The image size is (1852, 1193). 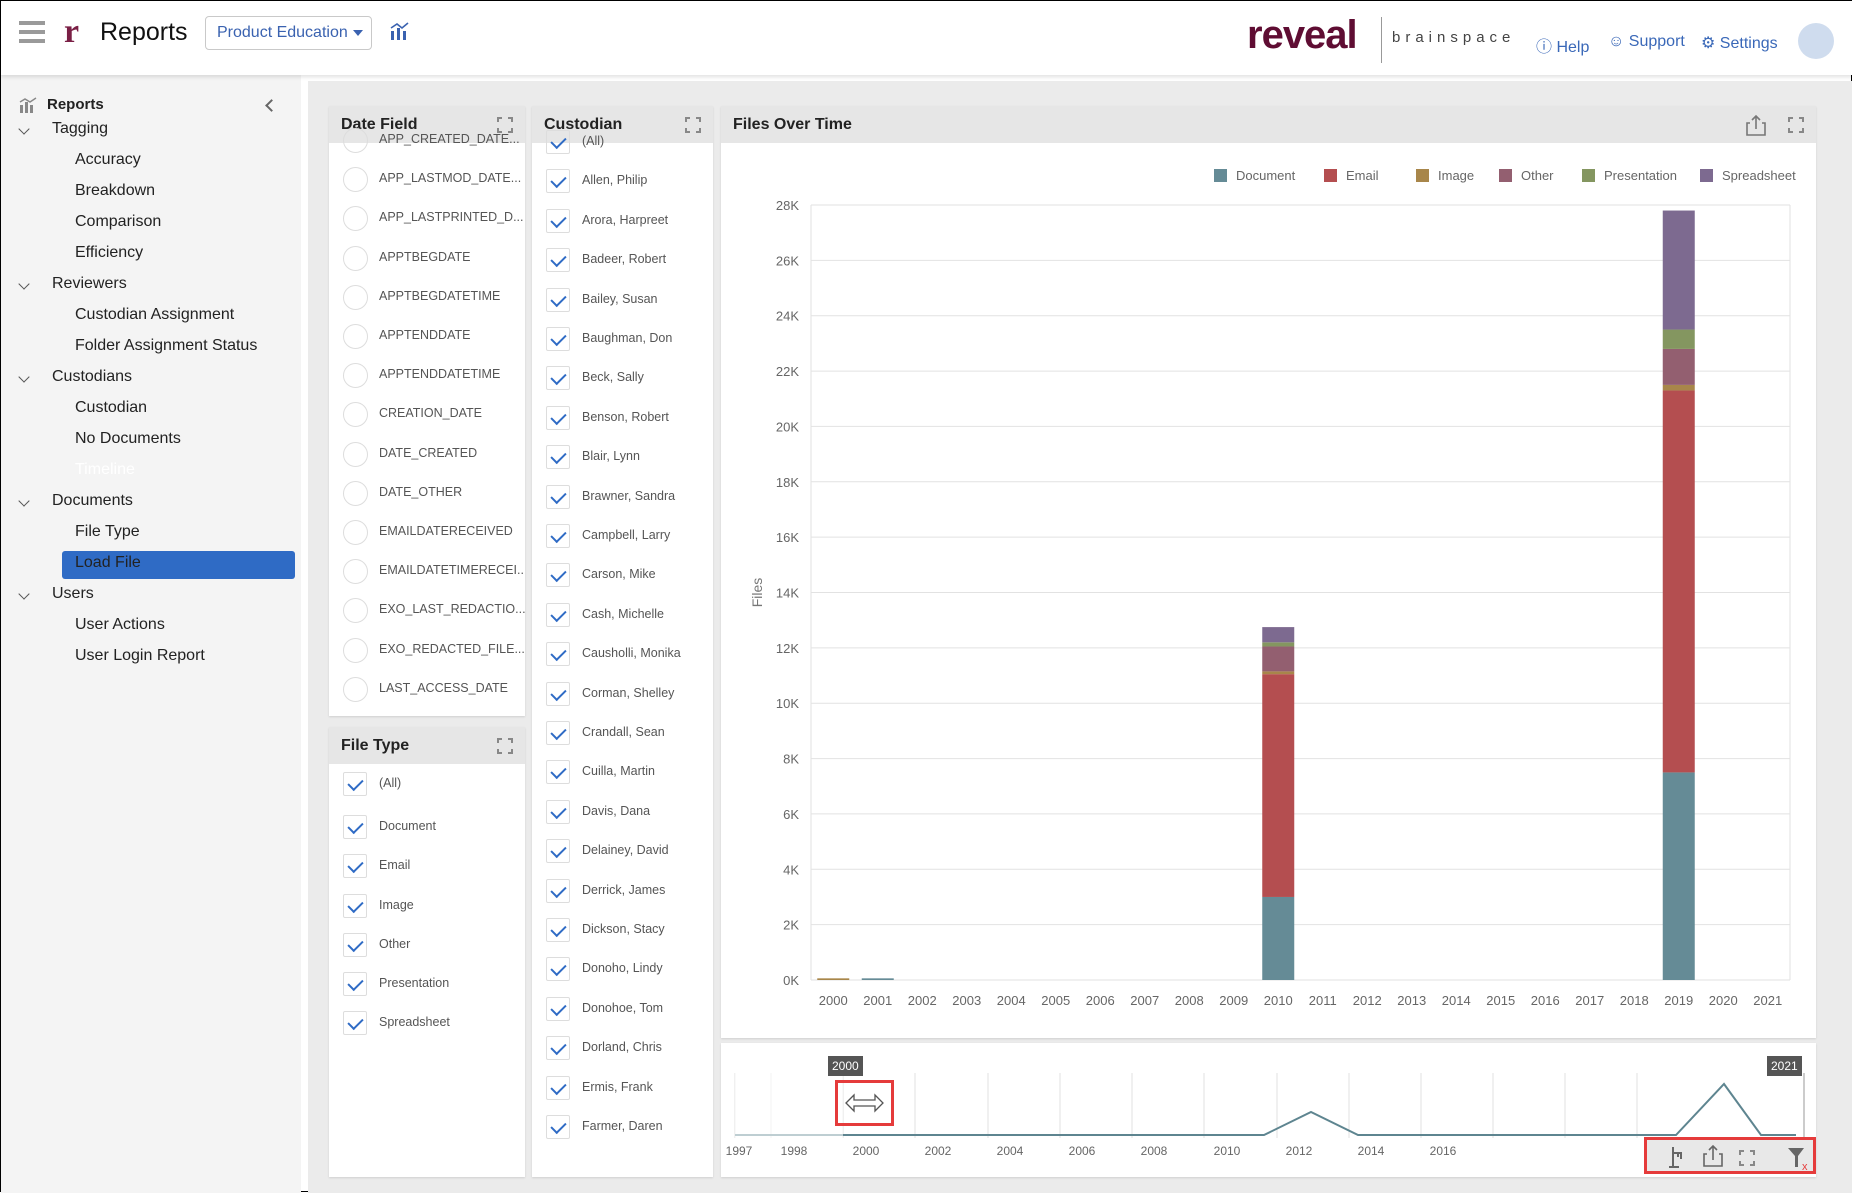 I want to click on sidebar-item-timeline: Timeline, so click(x=105, y=470).